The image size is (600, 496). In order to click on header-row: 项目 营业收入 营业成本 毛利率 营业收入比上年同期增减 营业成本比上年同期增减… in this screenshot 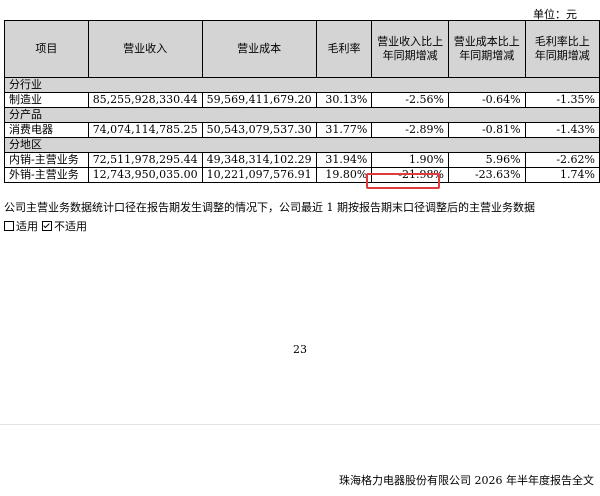, I will do `click(302, 49)`.